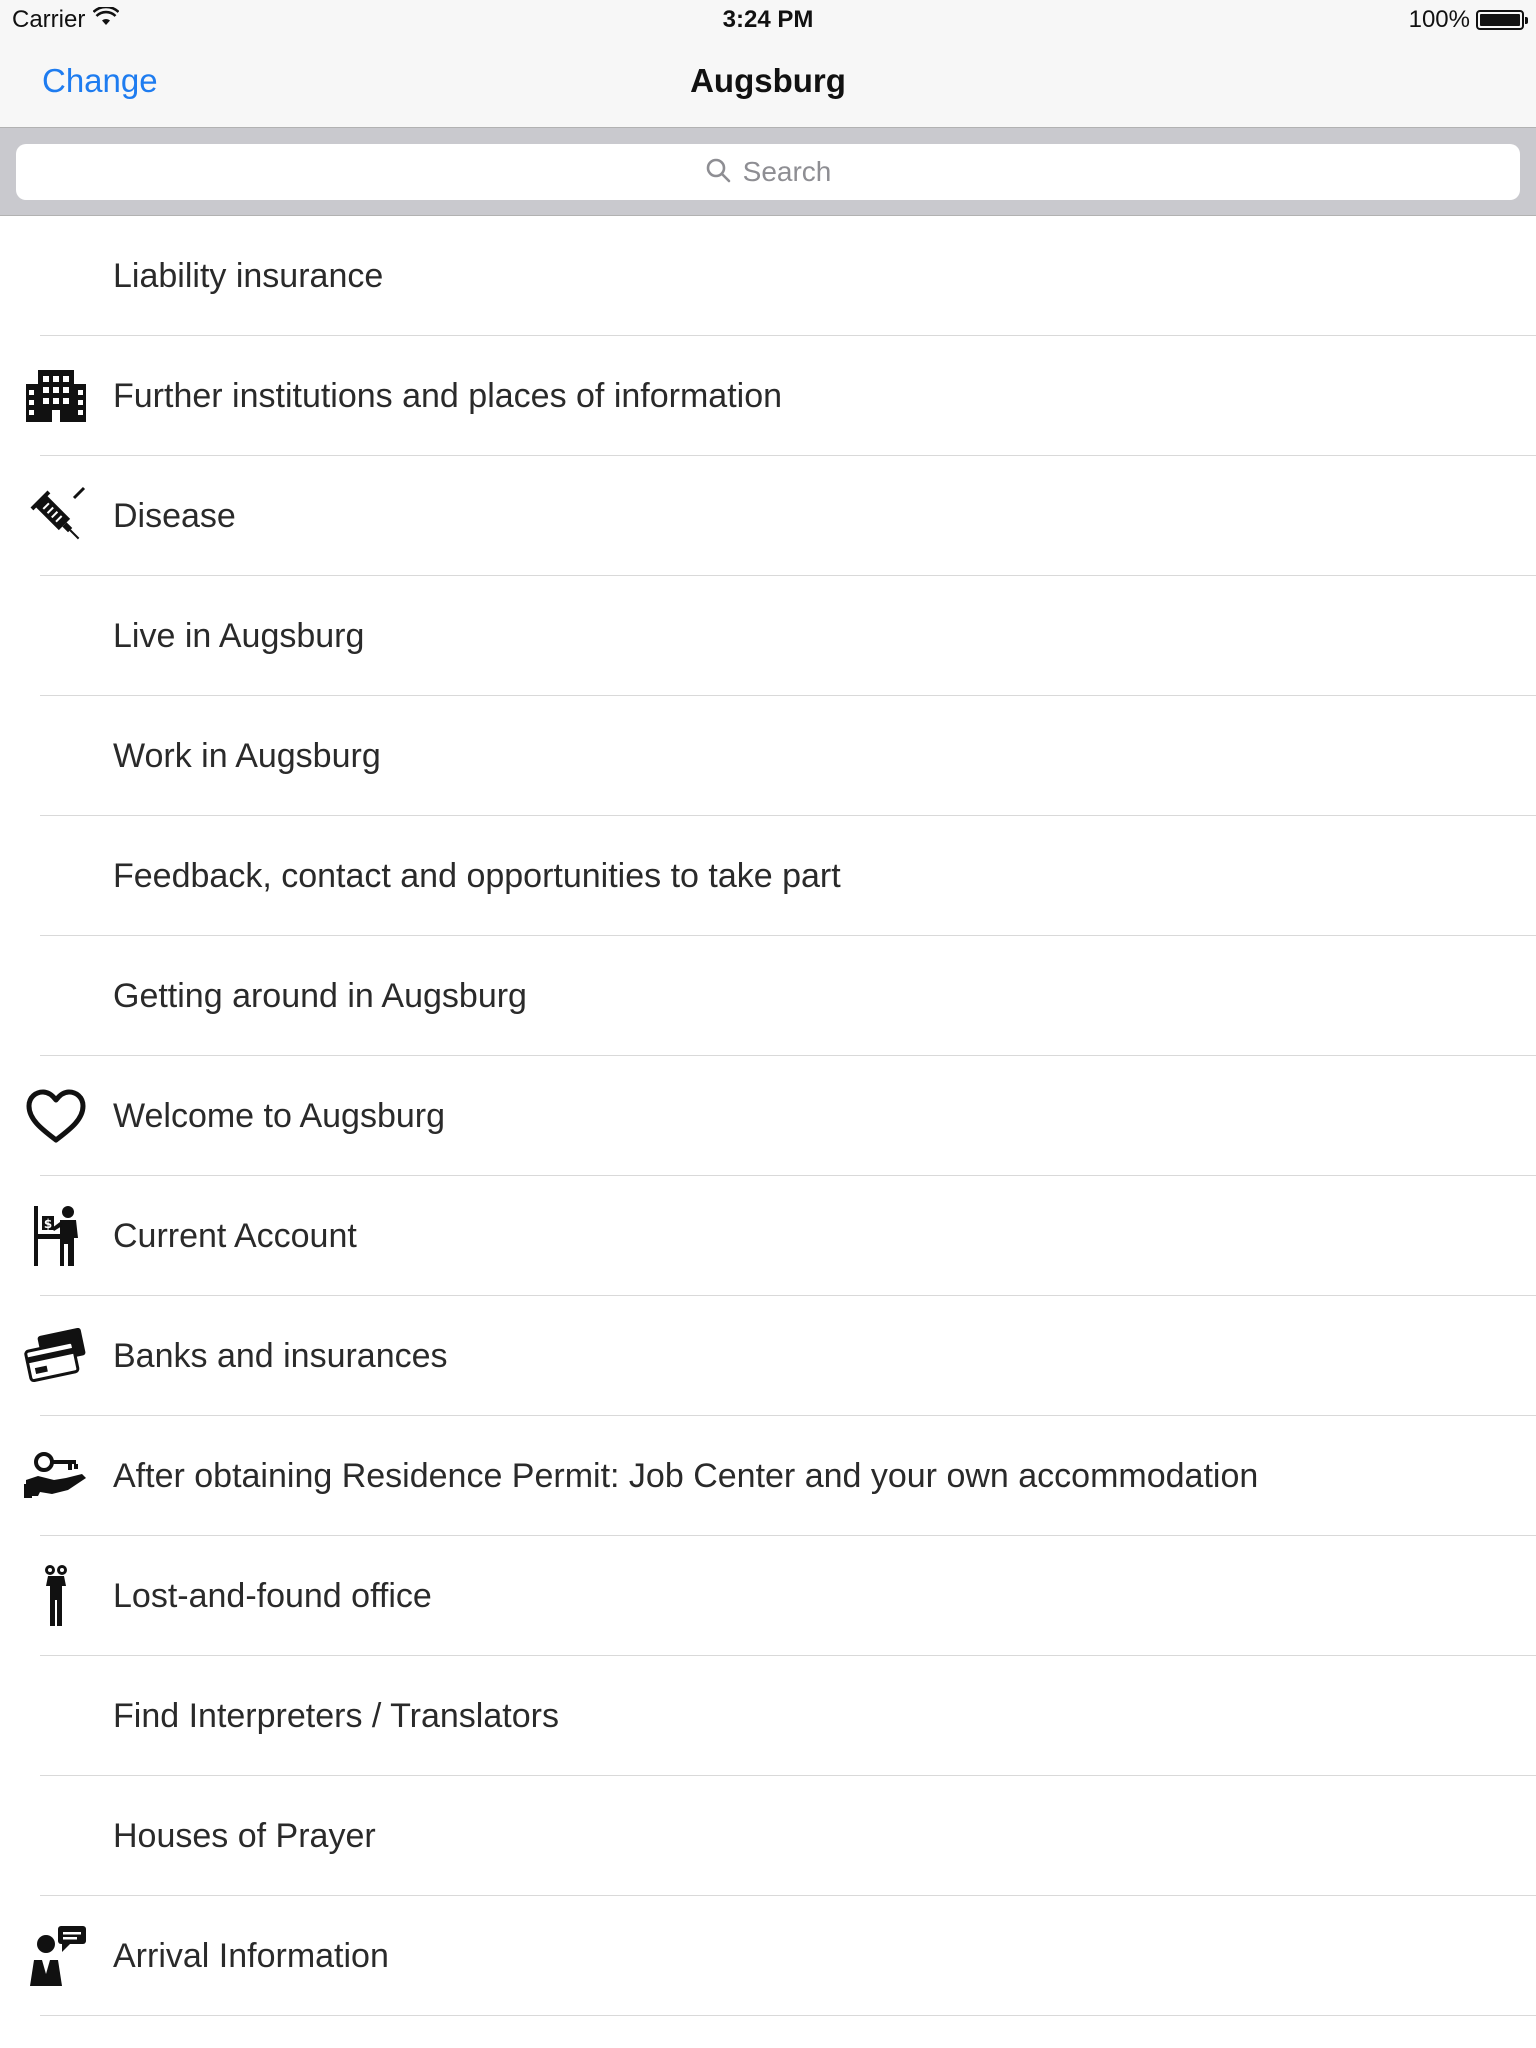 This screenshot has width=1536, height=2048. I want to click on syringe-icon, so click(56, 516).